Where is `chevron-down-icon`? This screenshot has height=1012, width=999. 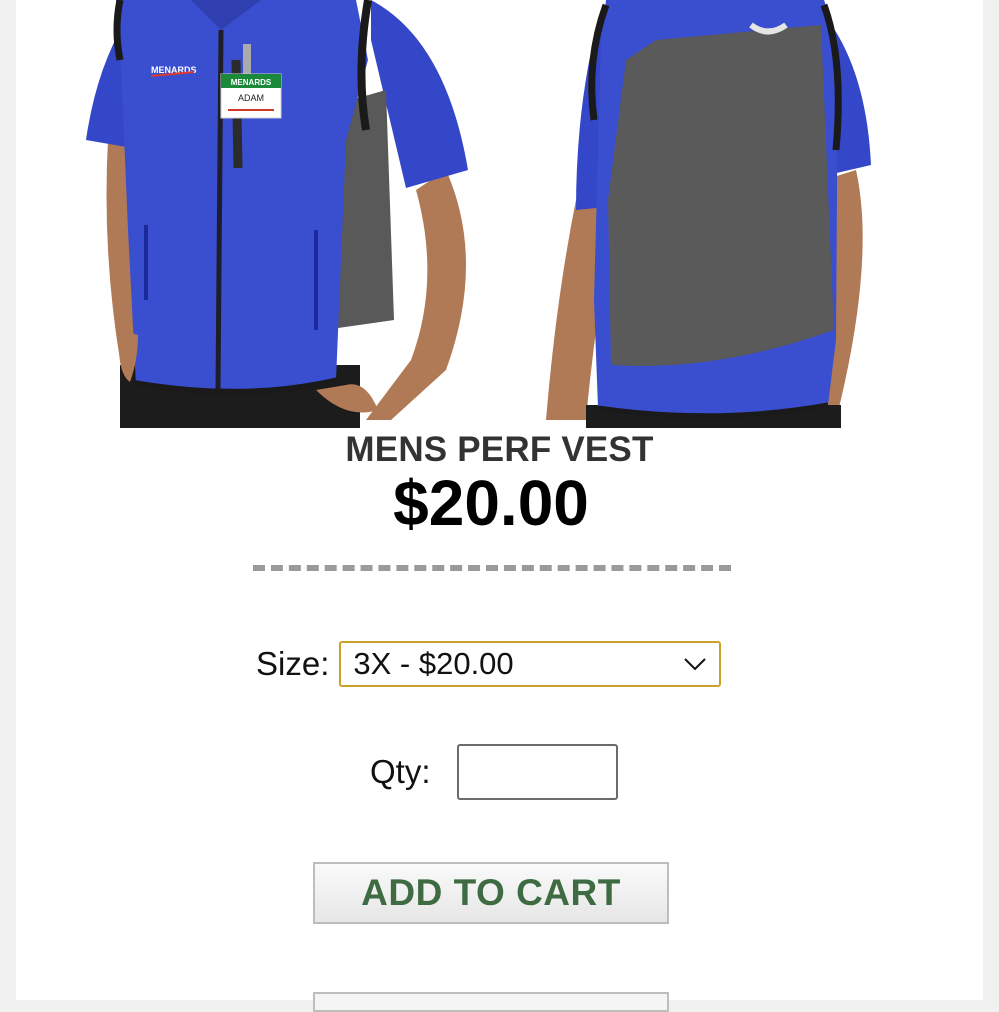
chevron-down-icon is located at coordinates (695, 664).